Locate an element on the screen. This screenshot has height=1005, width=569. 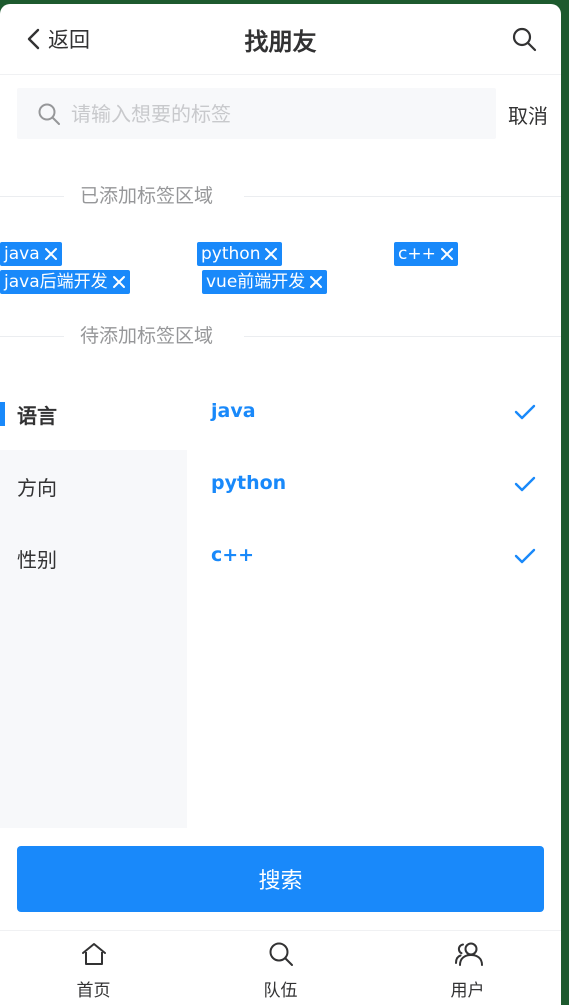
added-tags-divider: 已添加标签区域 is located at coordinates (280, 196).